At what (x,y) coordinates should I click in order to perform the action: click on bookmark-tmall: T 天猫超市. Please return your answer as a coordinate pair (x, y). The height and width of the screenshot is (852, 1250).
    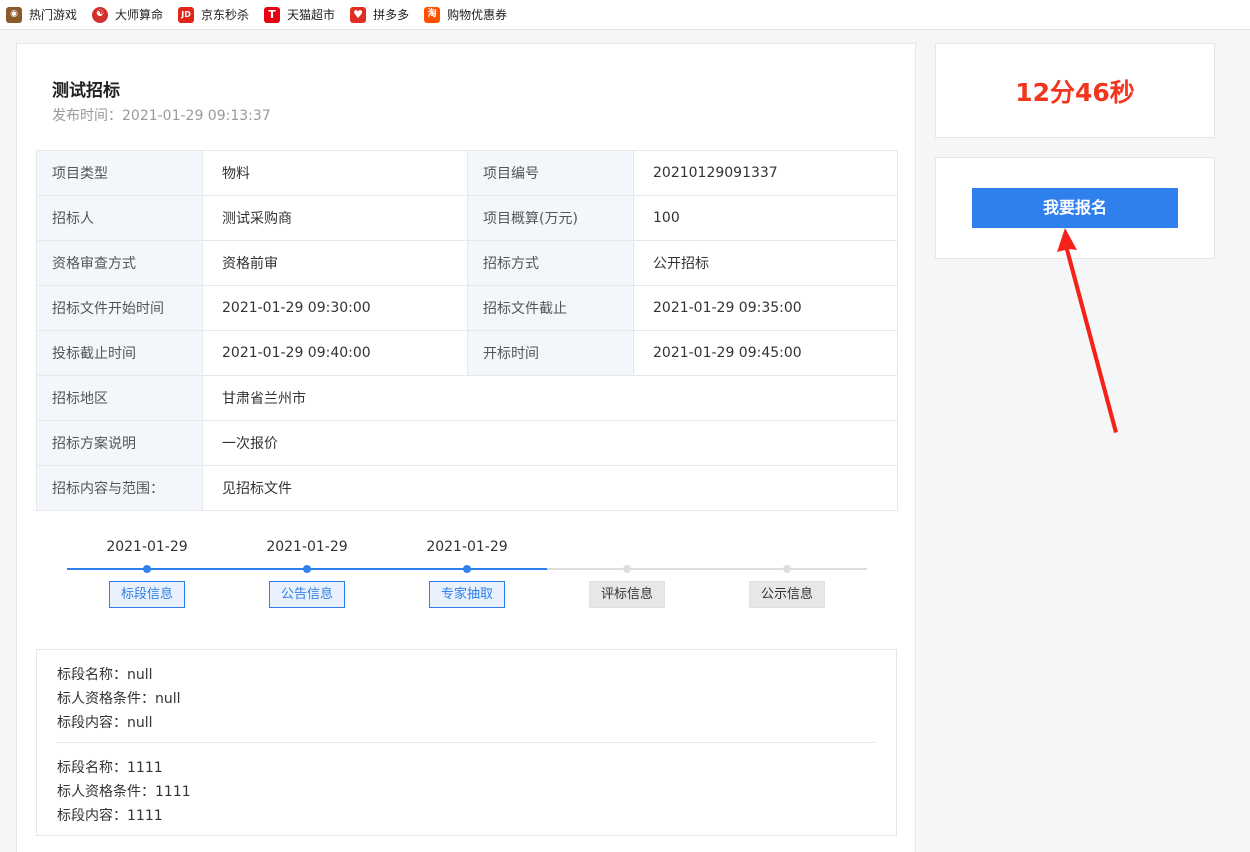
    Looking at the image, I should click on (299, 14).